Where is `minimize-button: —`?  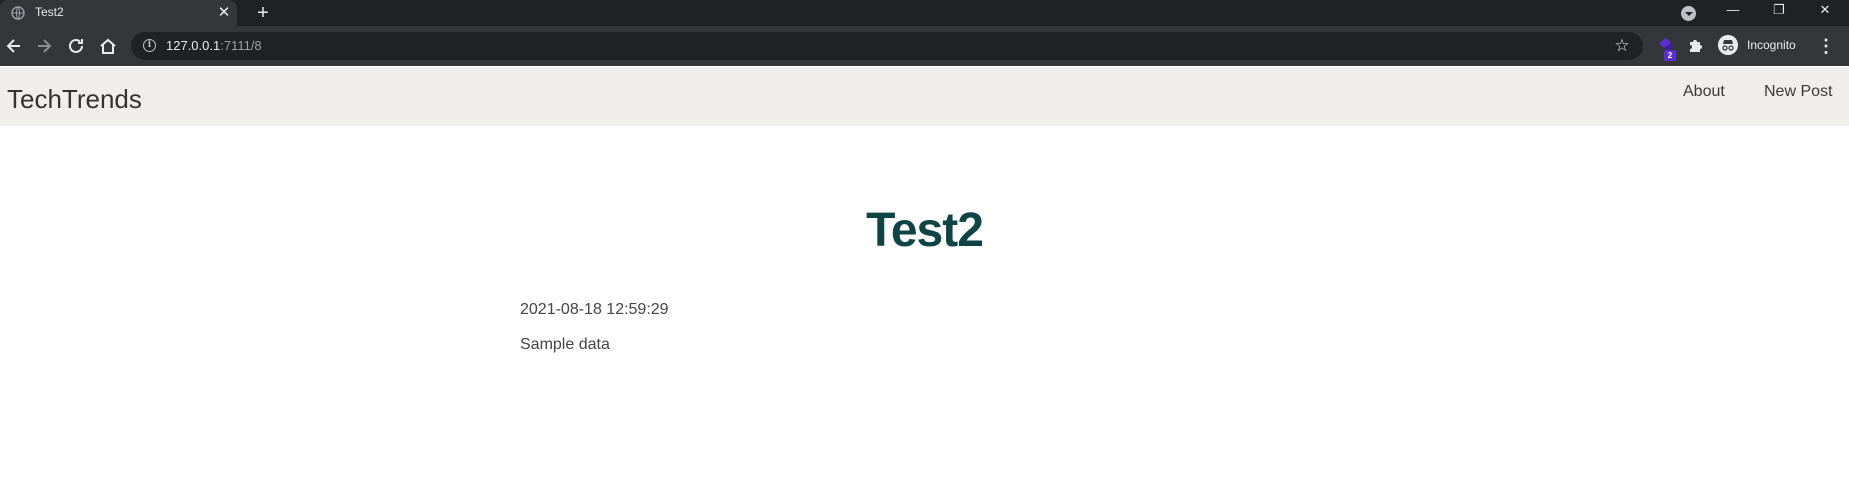 minimize-button: — is located at coordinates (1733, 11).